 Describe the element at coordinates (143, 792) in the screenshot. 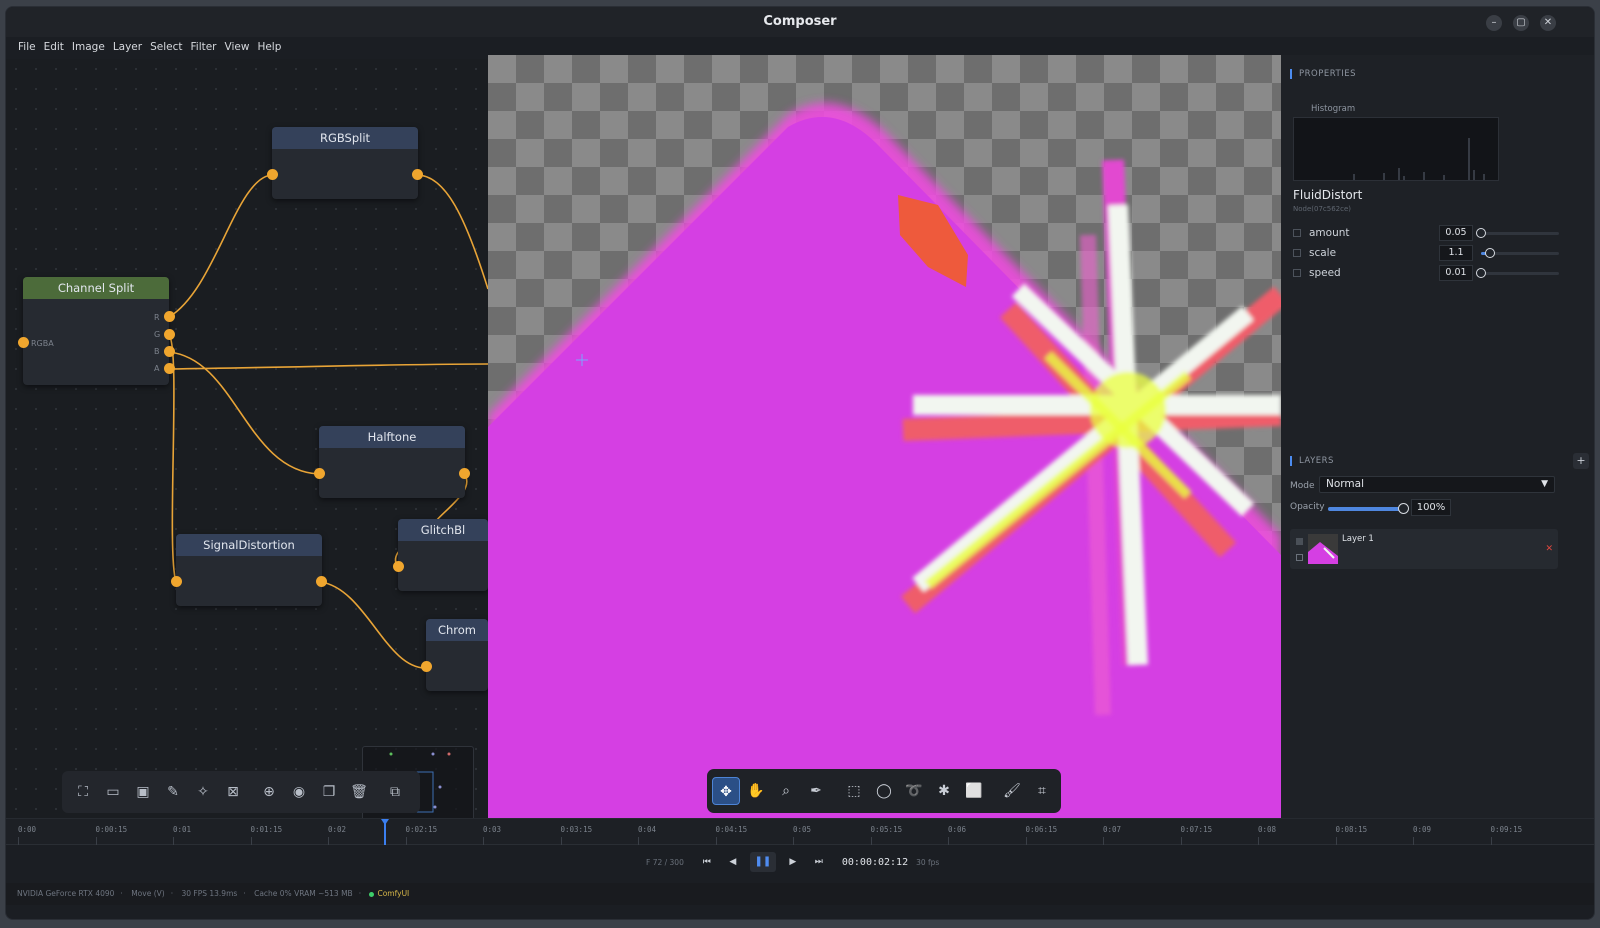

I see `image-icon: ▣` at that location.